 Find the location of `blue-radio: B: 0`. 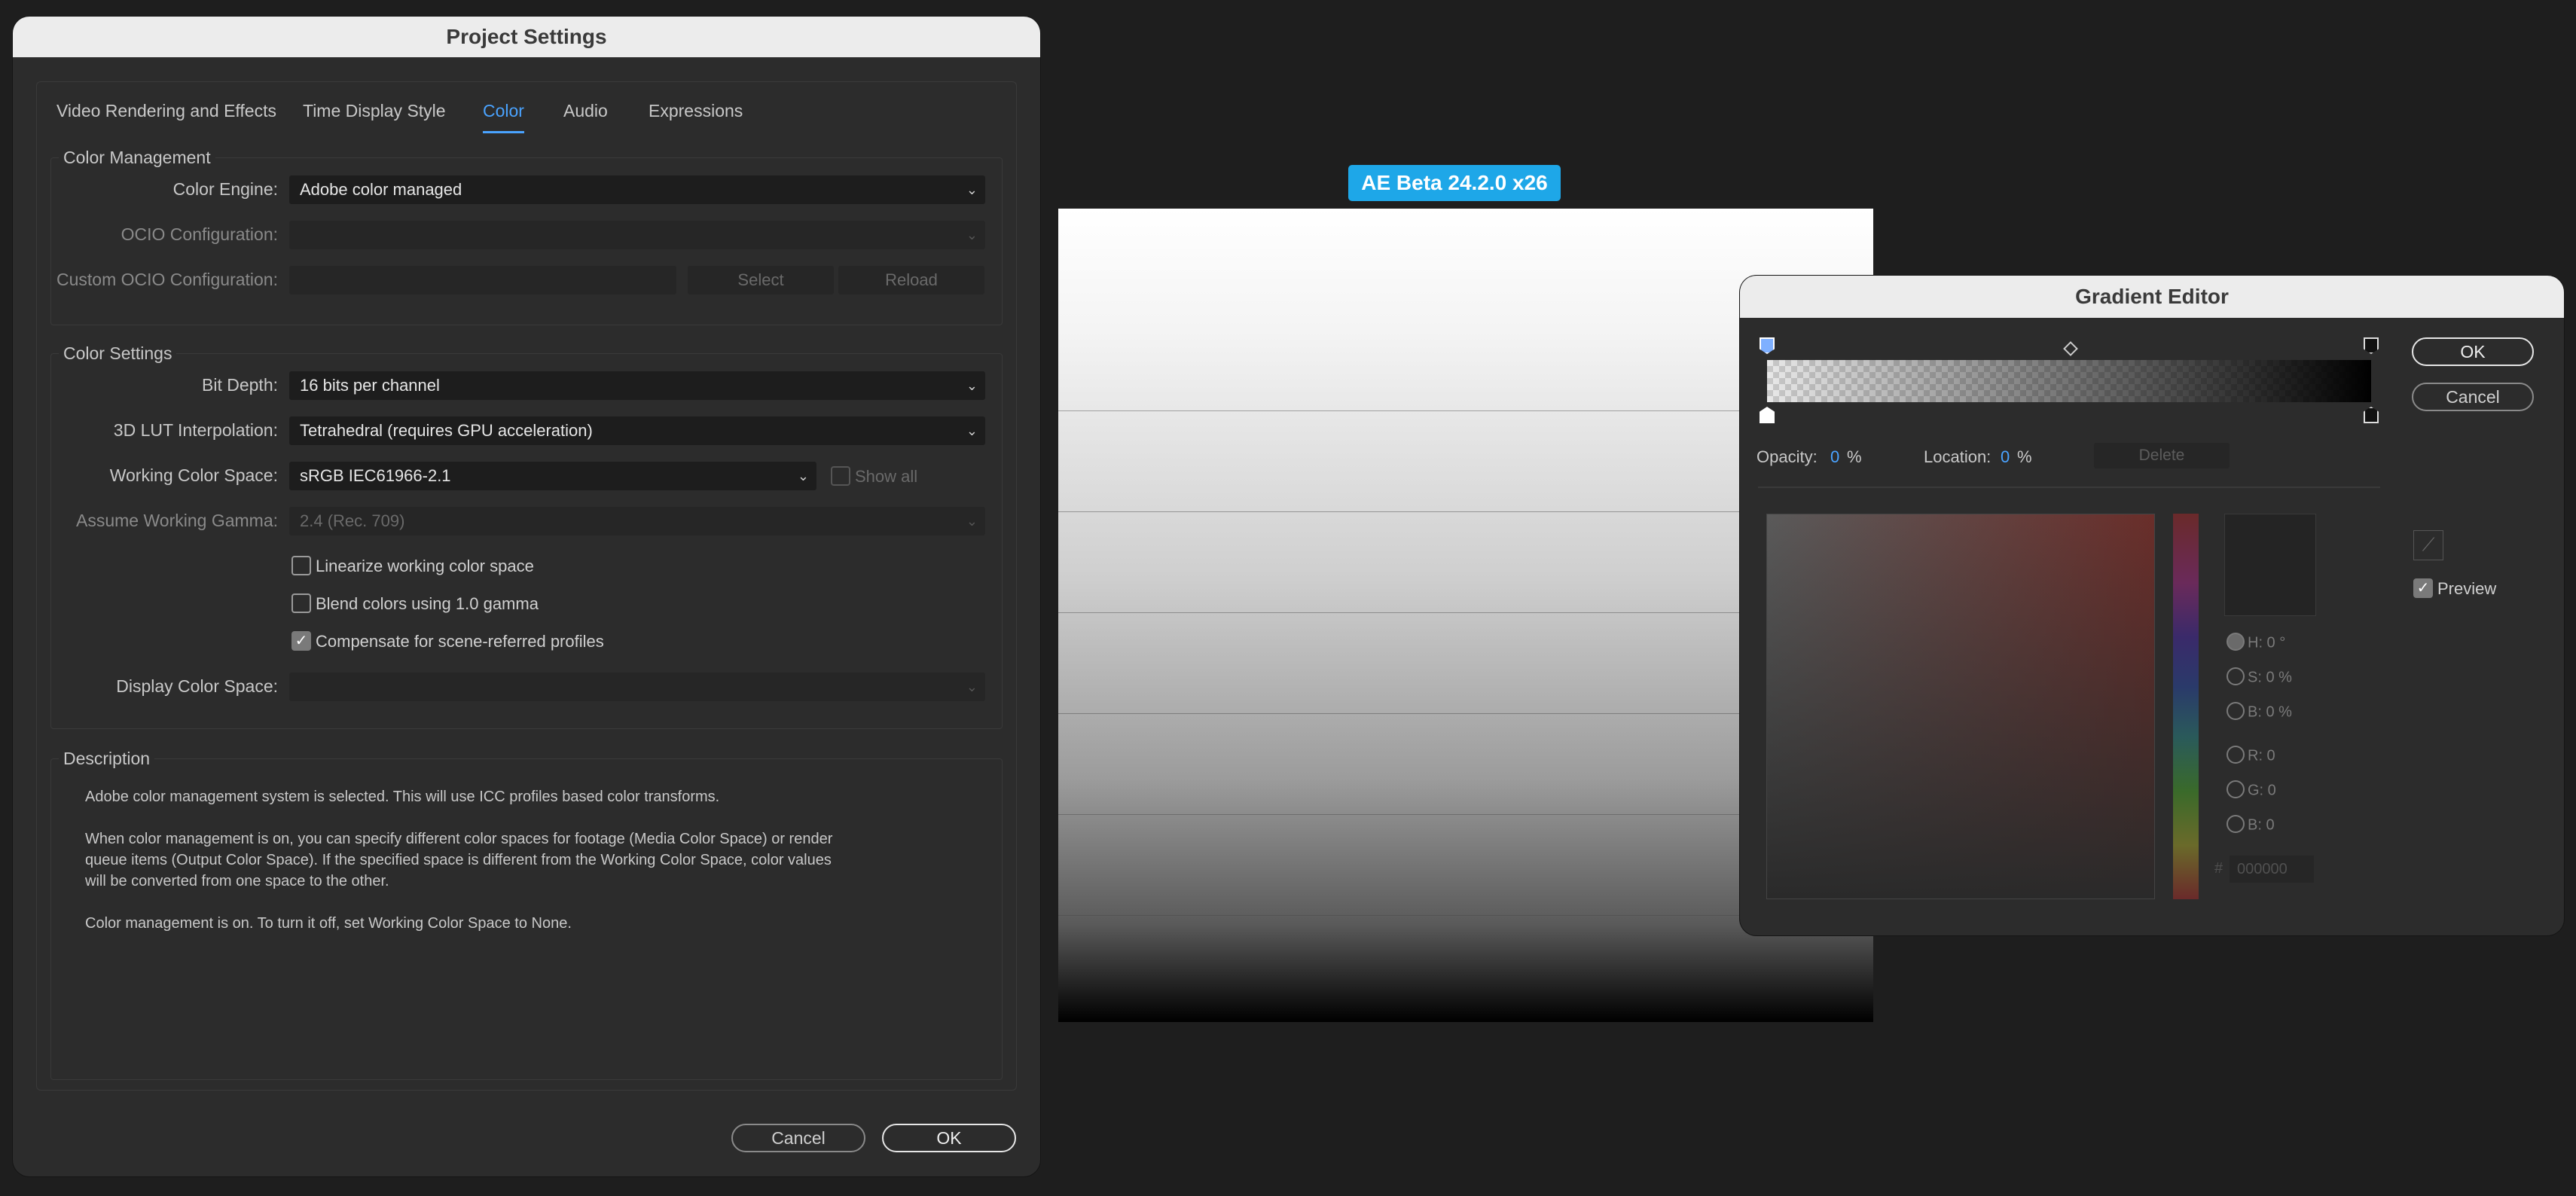

blue-radio: B: 0 is located at coordinates (2251, 825).